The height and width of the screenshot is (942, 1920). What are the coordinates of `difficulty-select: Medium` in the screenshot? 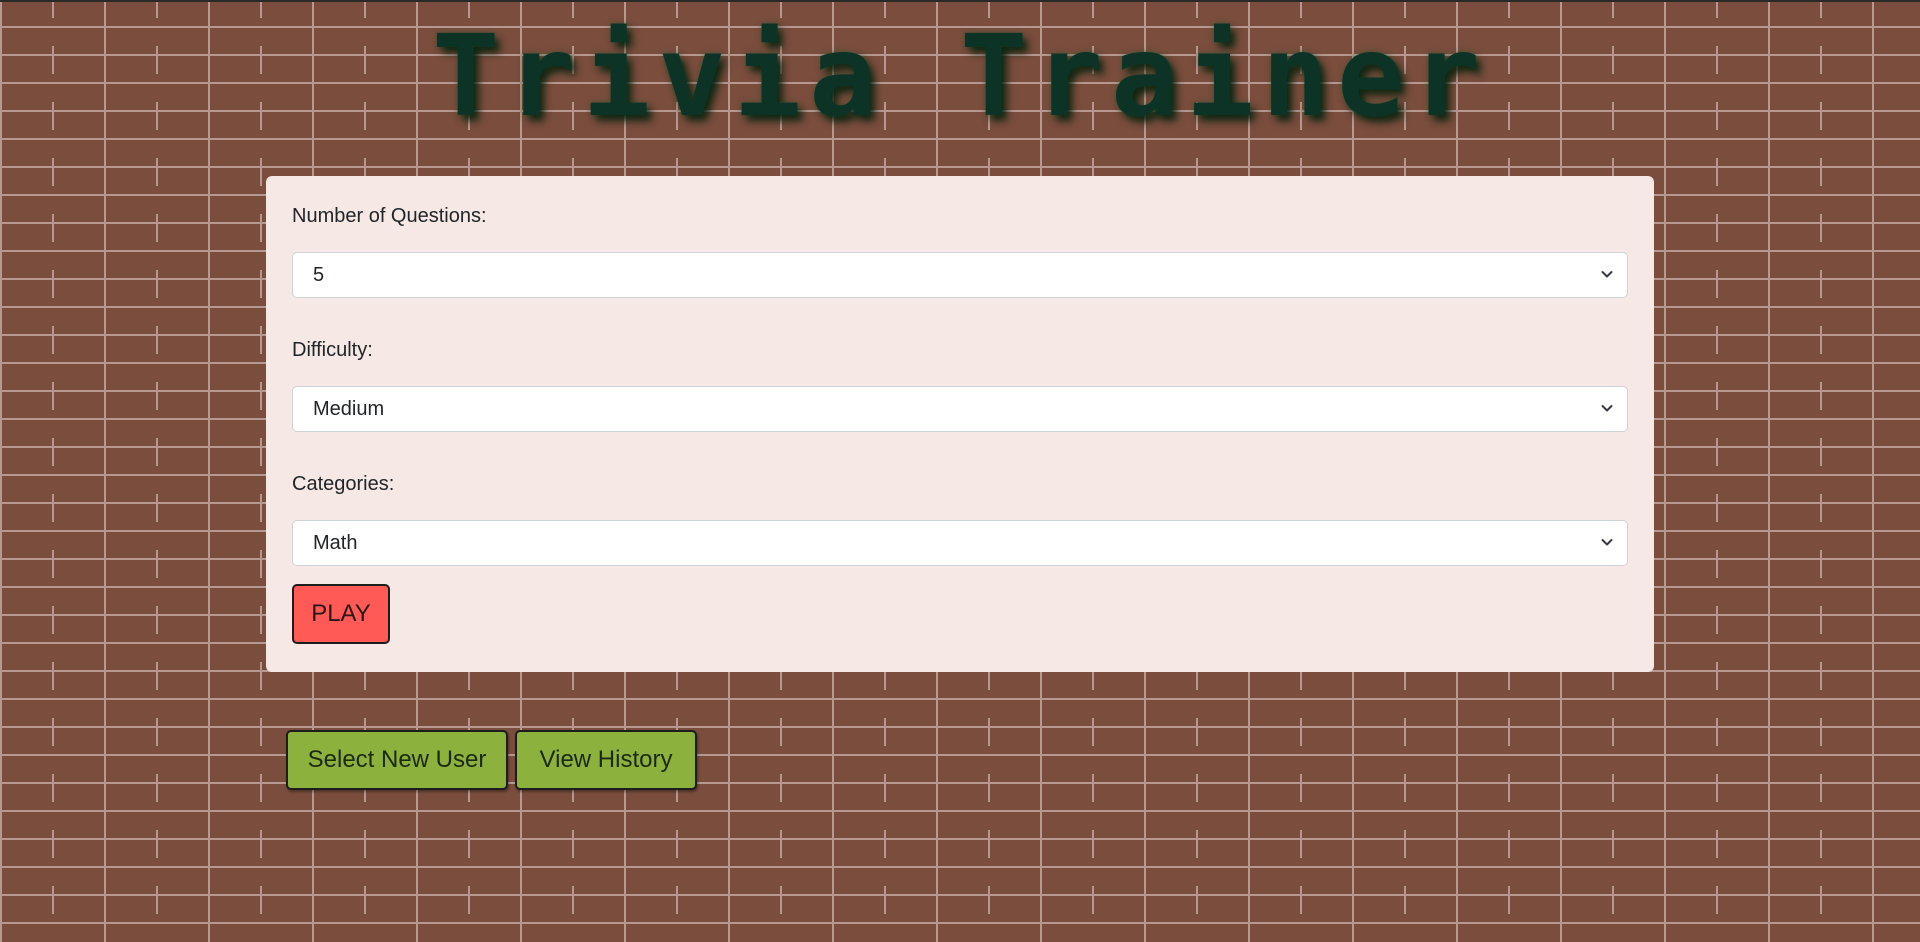 It's located at (960, 409).